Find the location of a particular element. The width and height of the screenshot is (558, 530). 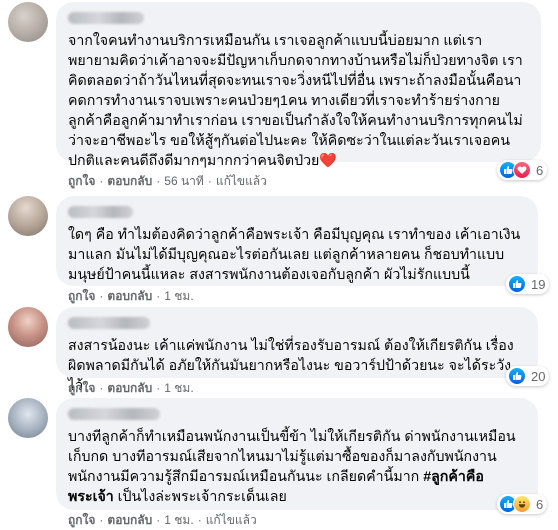

reaction-summary: 20 is located at coordinates (528, 376).